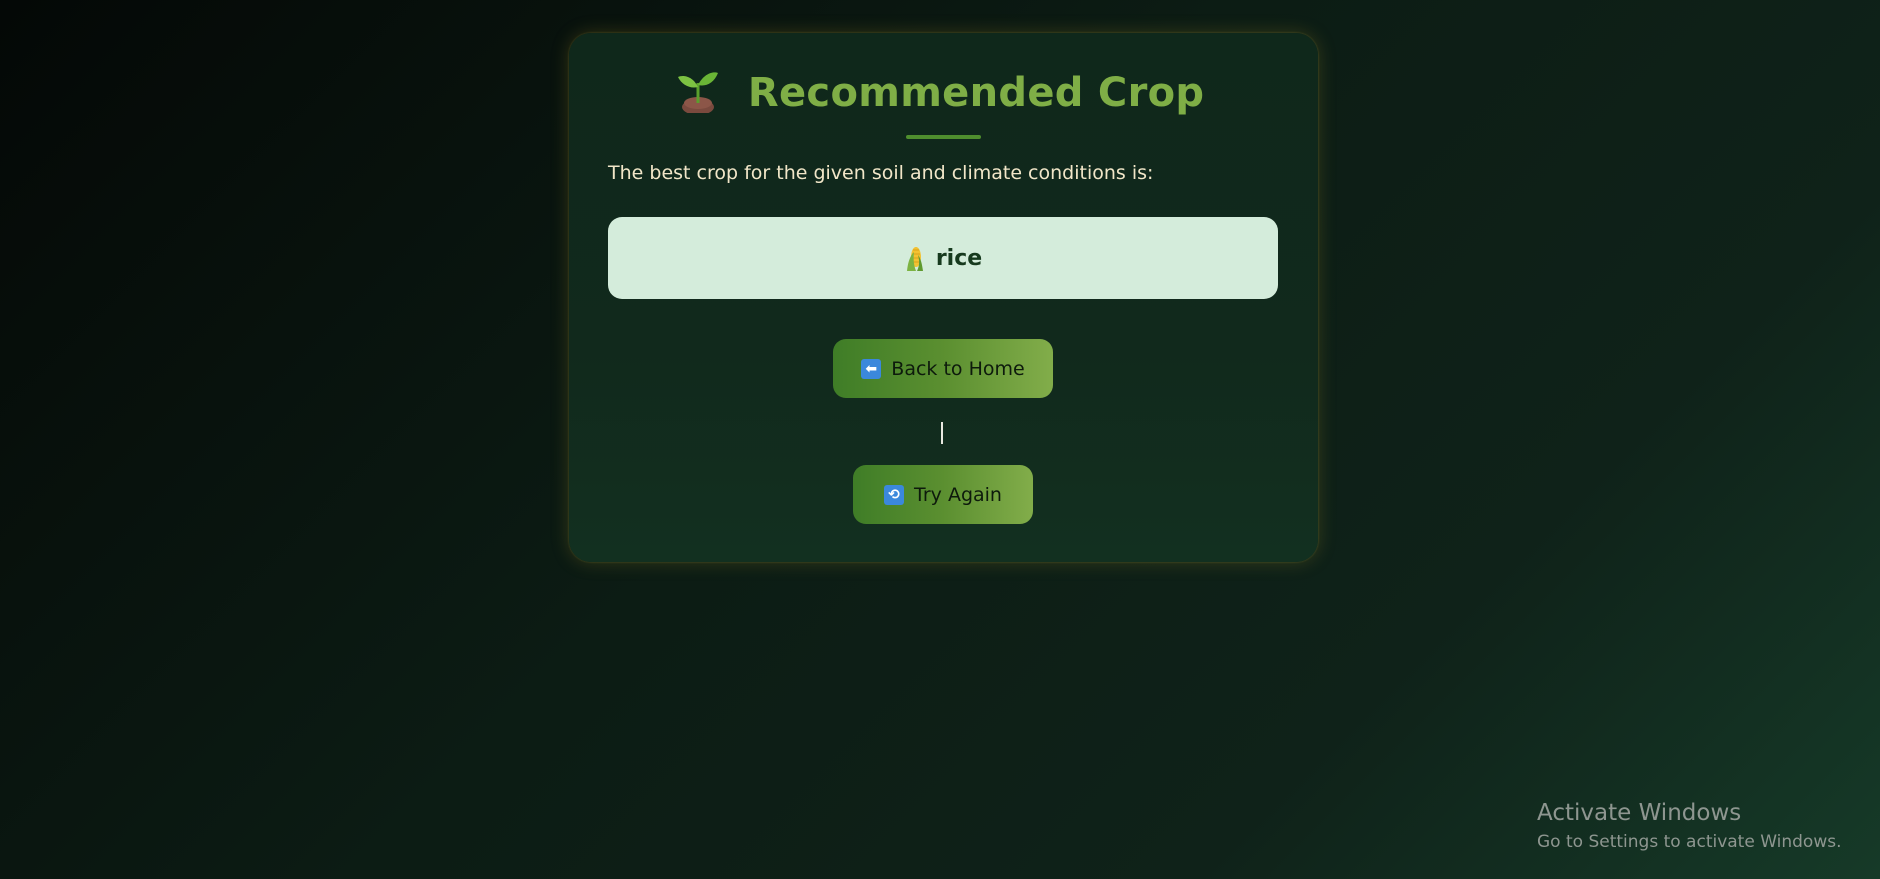 The width and height of the screenshot is (1880, 879). I want to click on crop-name: rice, so click(959, 258).